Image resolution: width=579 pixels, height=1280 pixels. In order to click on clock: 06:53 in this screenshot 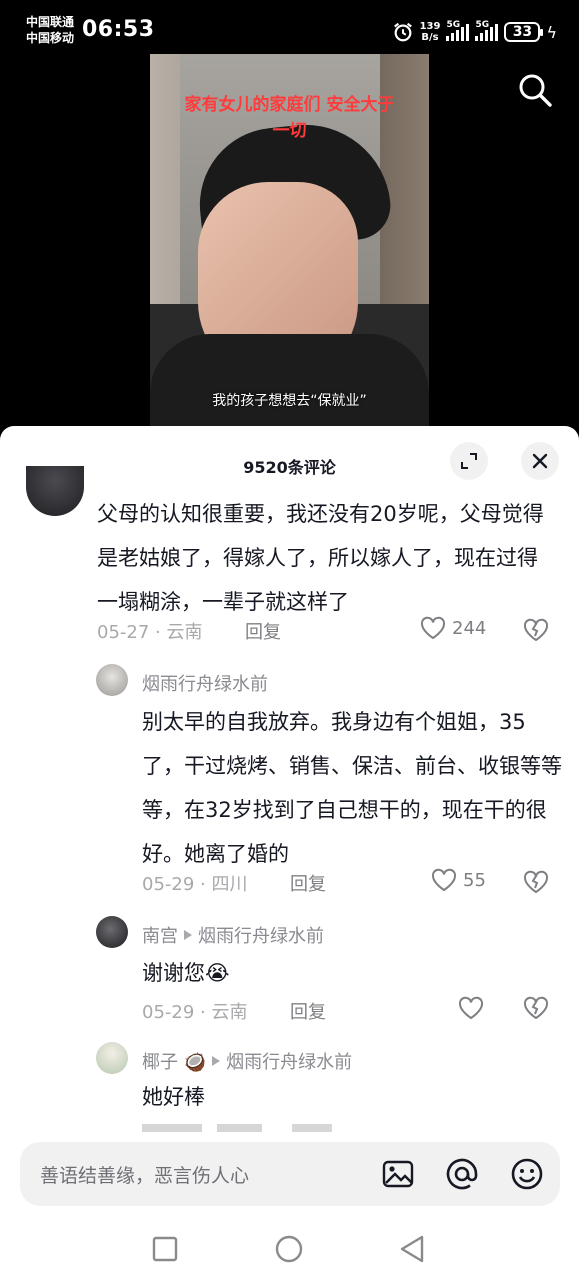, I will do `click(118, 29)`.